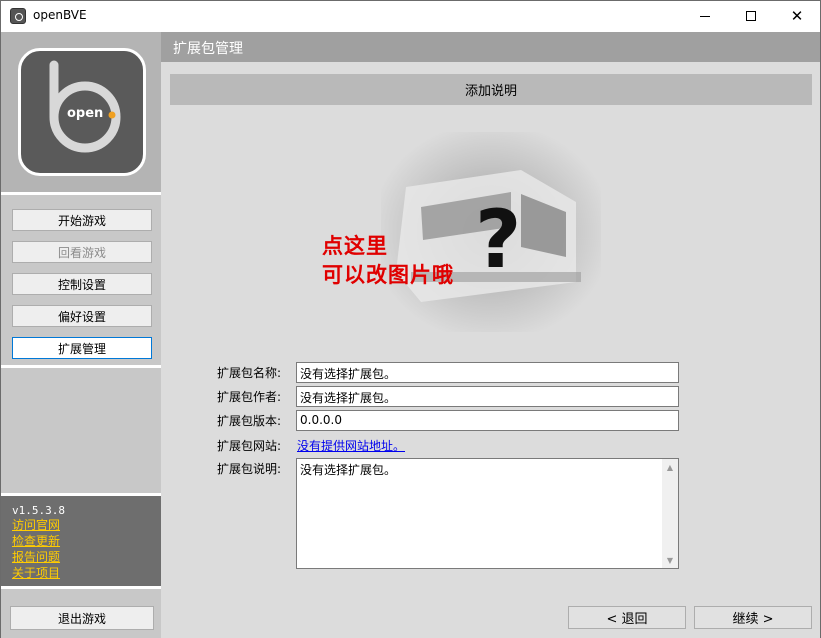 Image resolution: width=821 pixels, height=638 pixels. I want to click on version-text: v1.5.3.8, so click(38, 510).